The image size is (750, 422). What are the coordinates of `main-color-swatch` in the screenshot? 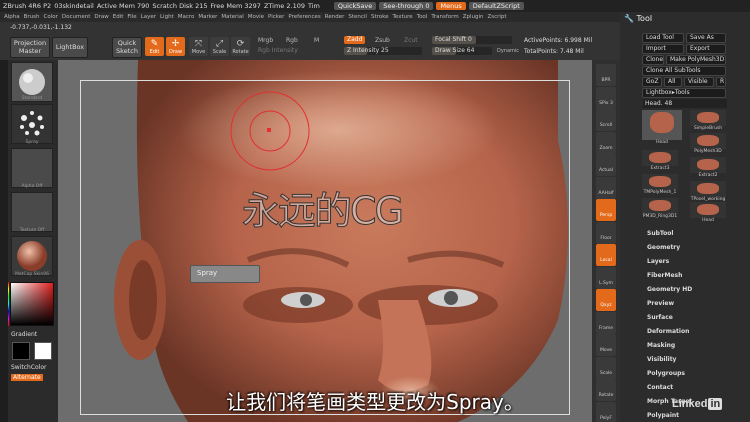 It's located at (21, 351).